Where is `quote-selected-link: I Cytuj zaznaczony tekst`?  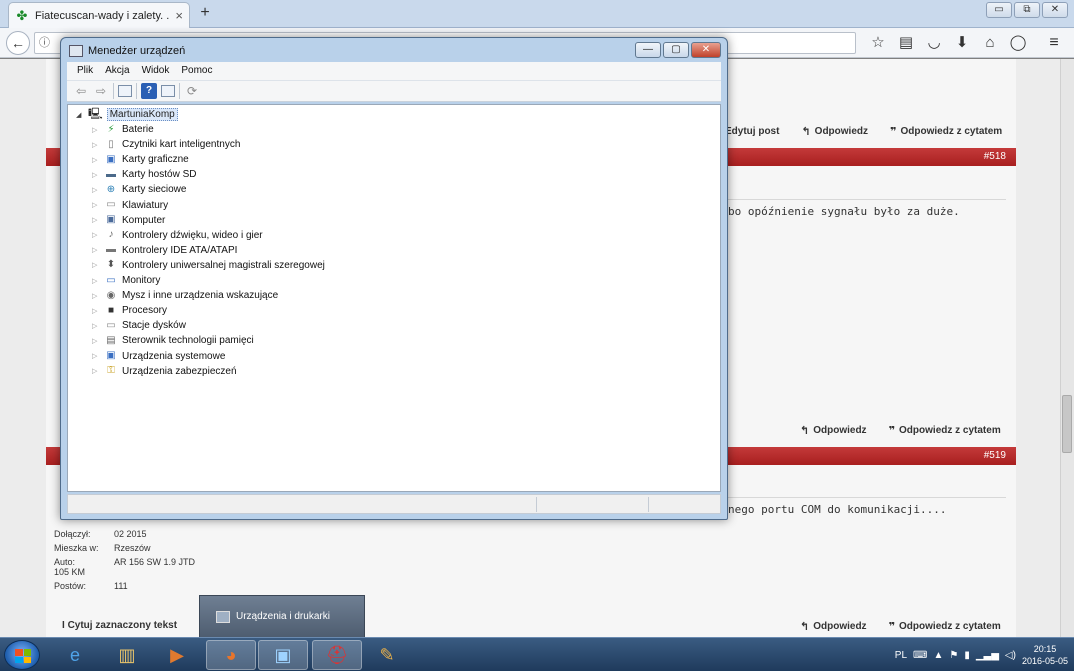 quote-selected-link: I Cytuj zaznaczony tekst is located at coordinates (119, 625).